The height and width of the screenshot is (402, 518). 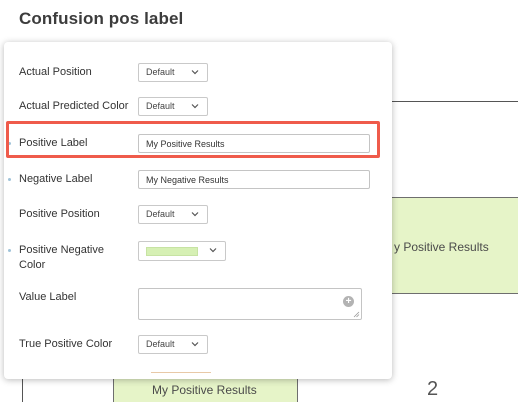 What do you see at coordinates (160, 72) in the screenshot?
I see `actual-position-value: Default` at bounding box center [160, 72].